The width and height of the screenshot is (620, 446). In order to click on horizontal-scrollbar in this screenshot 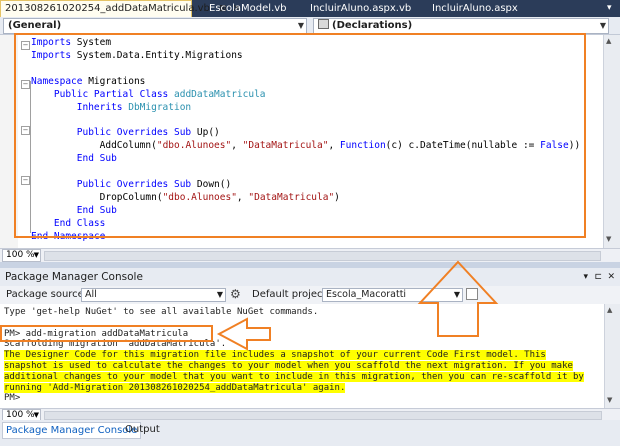, I will do `click(323, 415)`.